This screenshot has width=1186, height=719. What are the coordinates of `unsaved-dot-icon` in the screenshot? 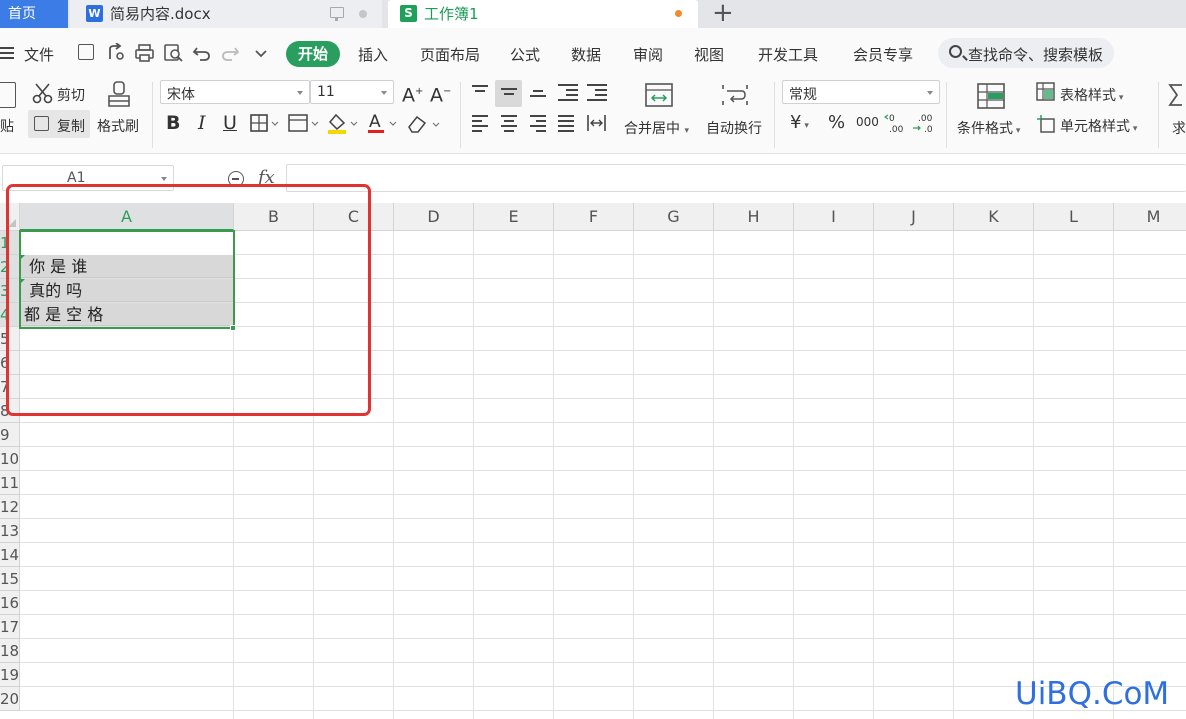 It's located at (678, 13).